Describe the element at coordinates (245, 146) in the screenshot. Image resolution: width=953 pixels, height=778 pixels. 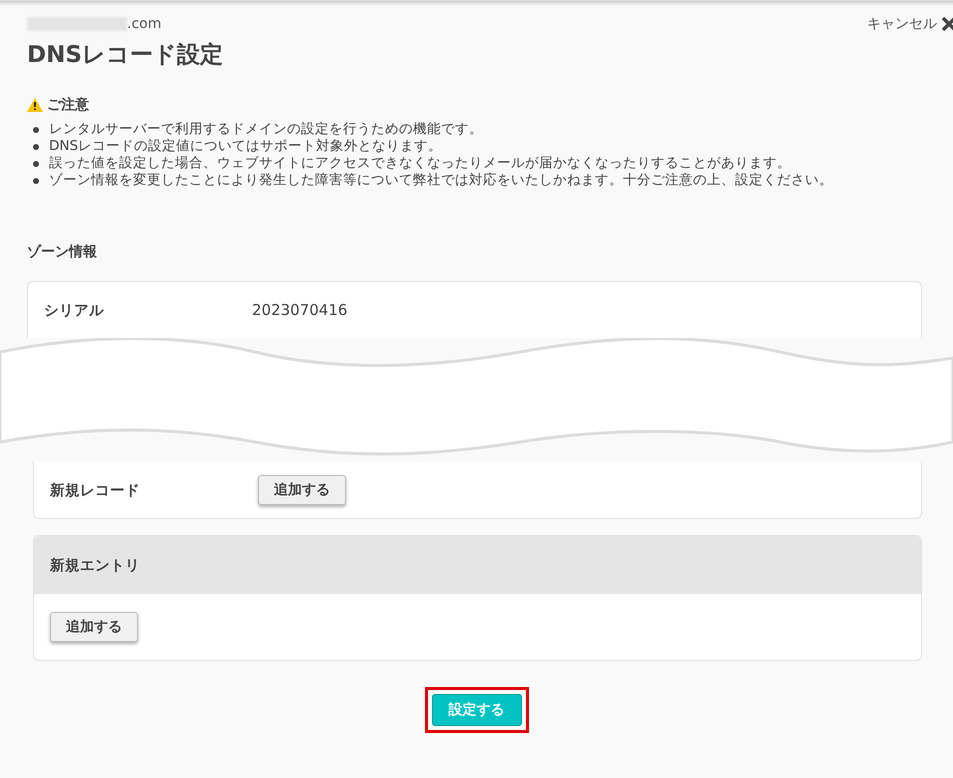
I see `notice-item: DNSレコードの設定値についてはサポート対象外となります。` at that location.